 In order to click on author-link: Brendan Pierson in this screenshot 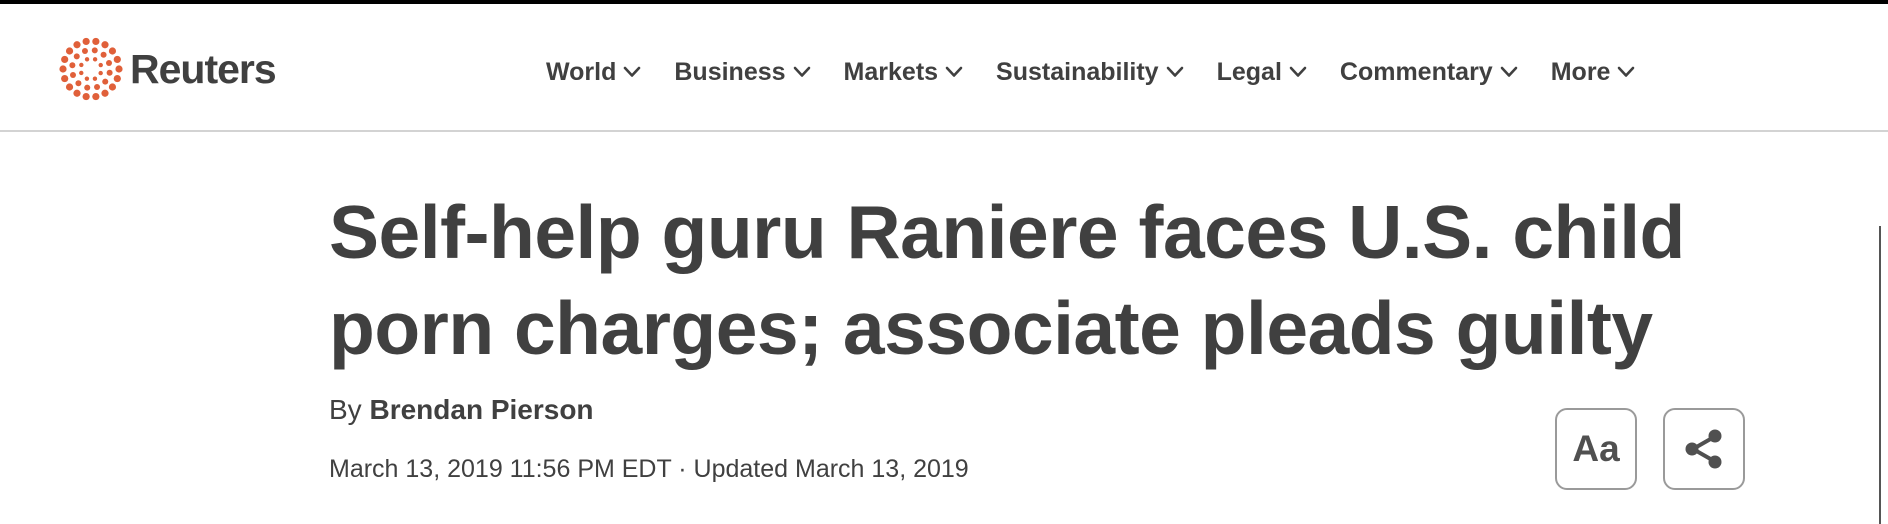, I will do `click(481, 409)`.